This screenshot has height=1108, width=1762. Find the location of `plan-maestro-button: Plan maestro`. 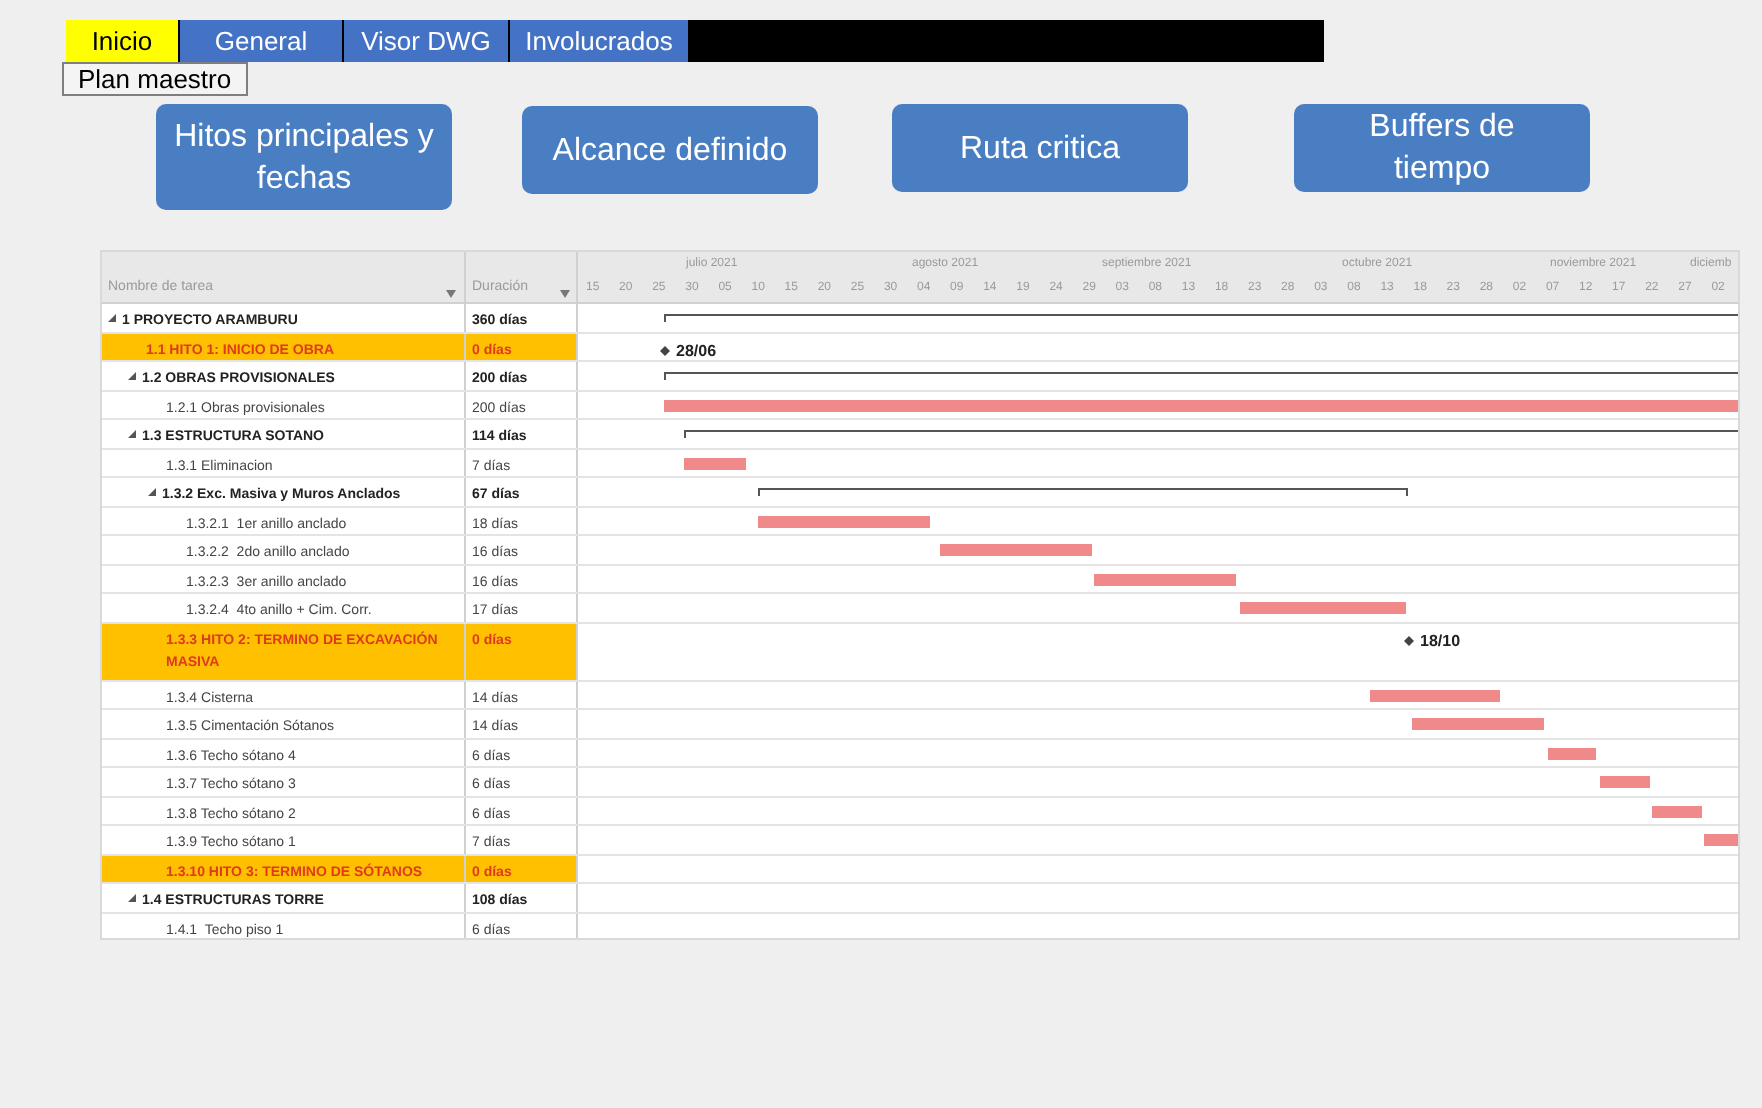

plan-maestro-button: Plan maestro is located at coordinates (155, 79).